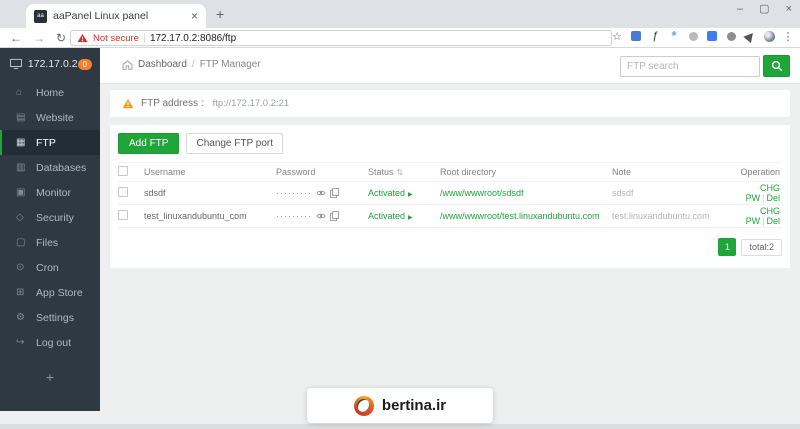 Image resolution: width=800 pixels, height=429 pixels. Describe the element at coordinates (162, 64) in the screenshot. I see `breadcrumb-dashboard-link: Dashboard` at that location.